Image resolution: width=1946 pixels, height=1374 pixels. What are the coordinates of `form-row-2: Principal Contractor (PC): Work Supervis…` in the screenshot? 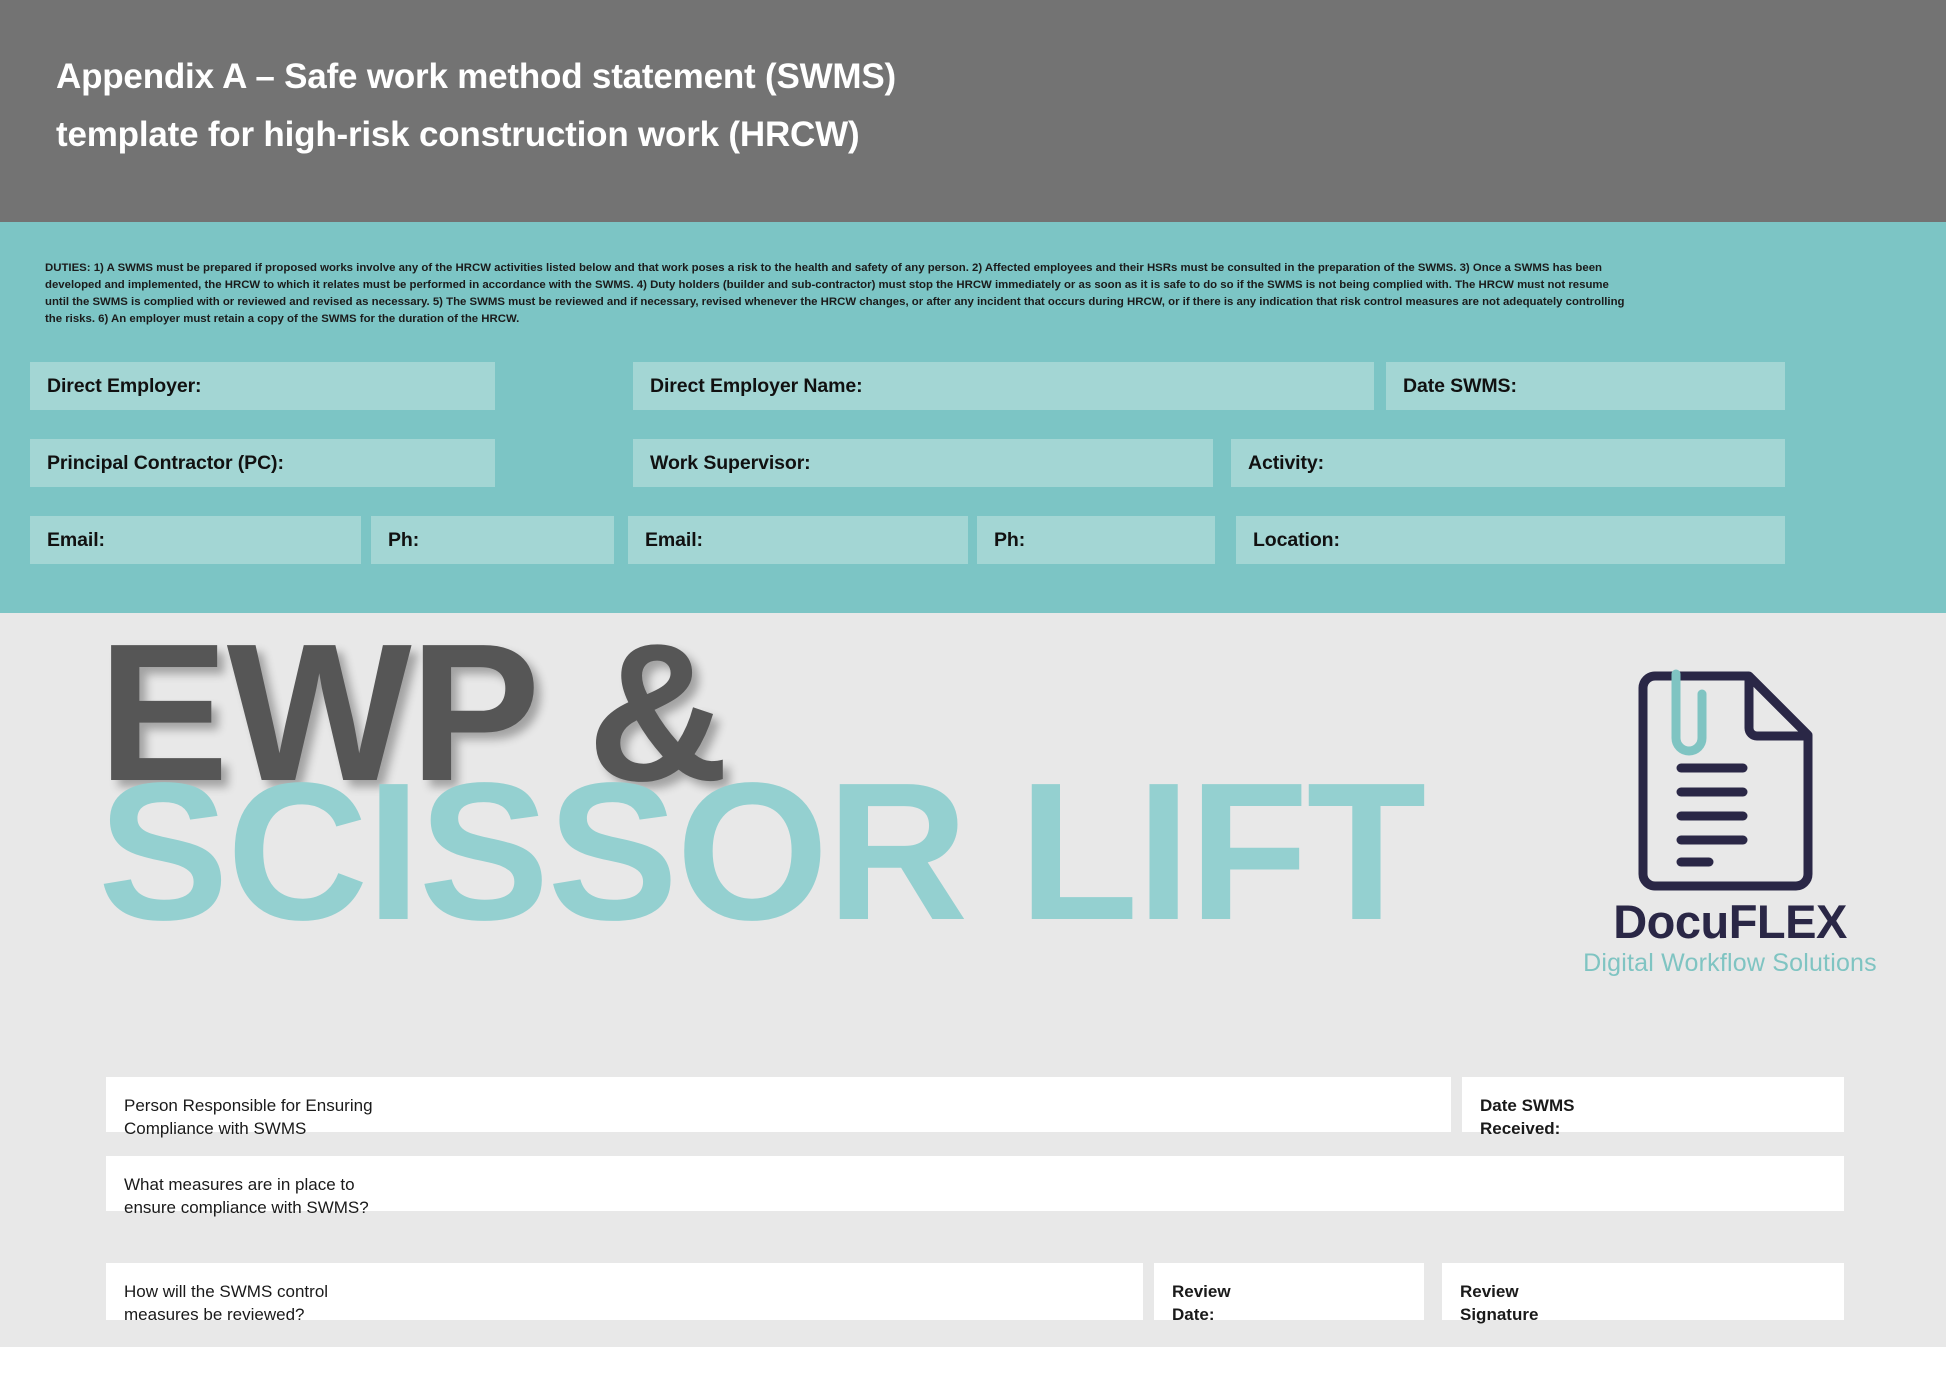 It's located at (973, 463).